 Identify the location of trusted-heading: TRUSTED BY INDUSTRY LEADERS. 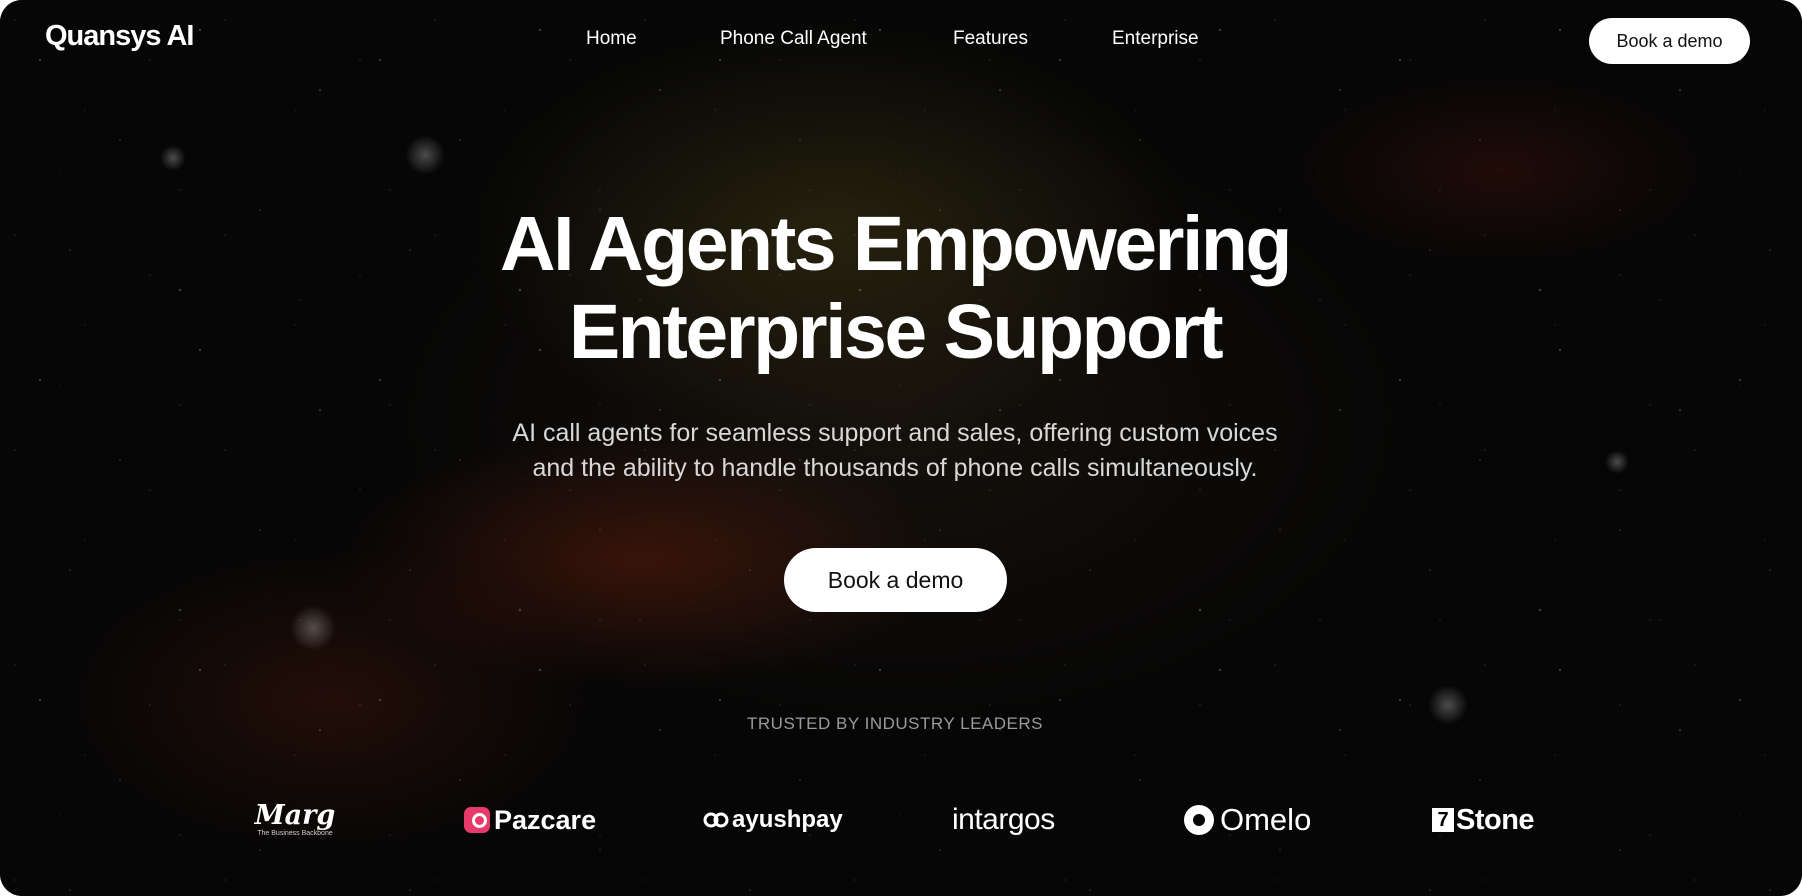
(895, 723).